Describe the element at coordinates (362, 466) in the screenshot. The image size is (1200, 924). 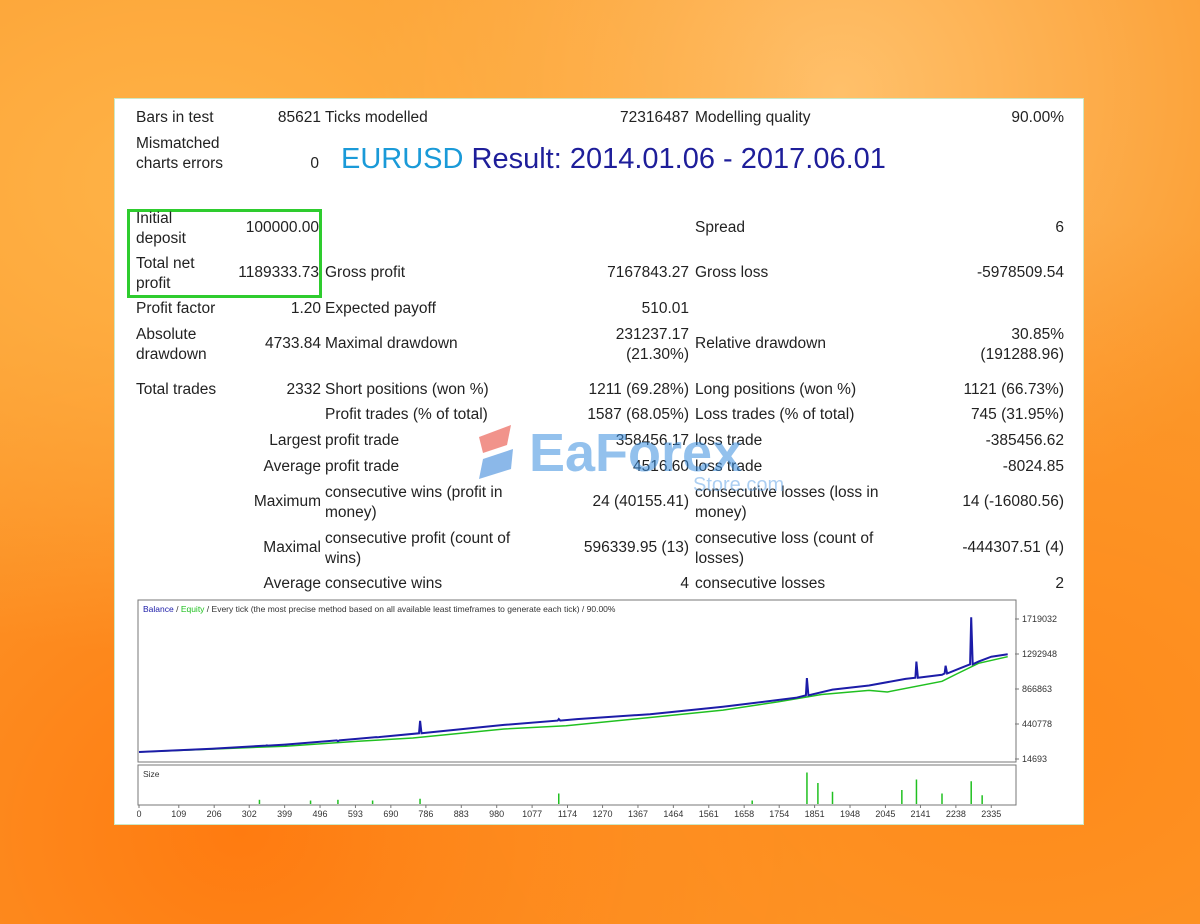
I see `average-profit-label: profit trade` at that location.